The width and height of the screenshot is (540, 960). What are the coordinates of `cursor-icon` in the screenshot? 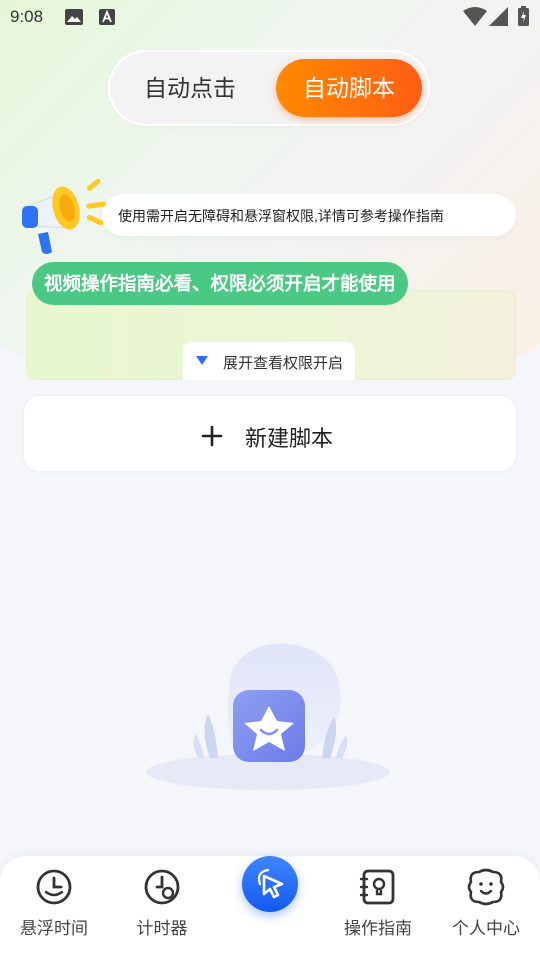 It's located at (270, 883).